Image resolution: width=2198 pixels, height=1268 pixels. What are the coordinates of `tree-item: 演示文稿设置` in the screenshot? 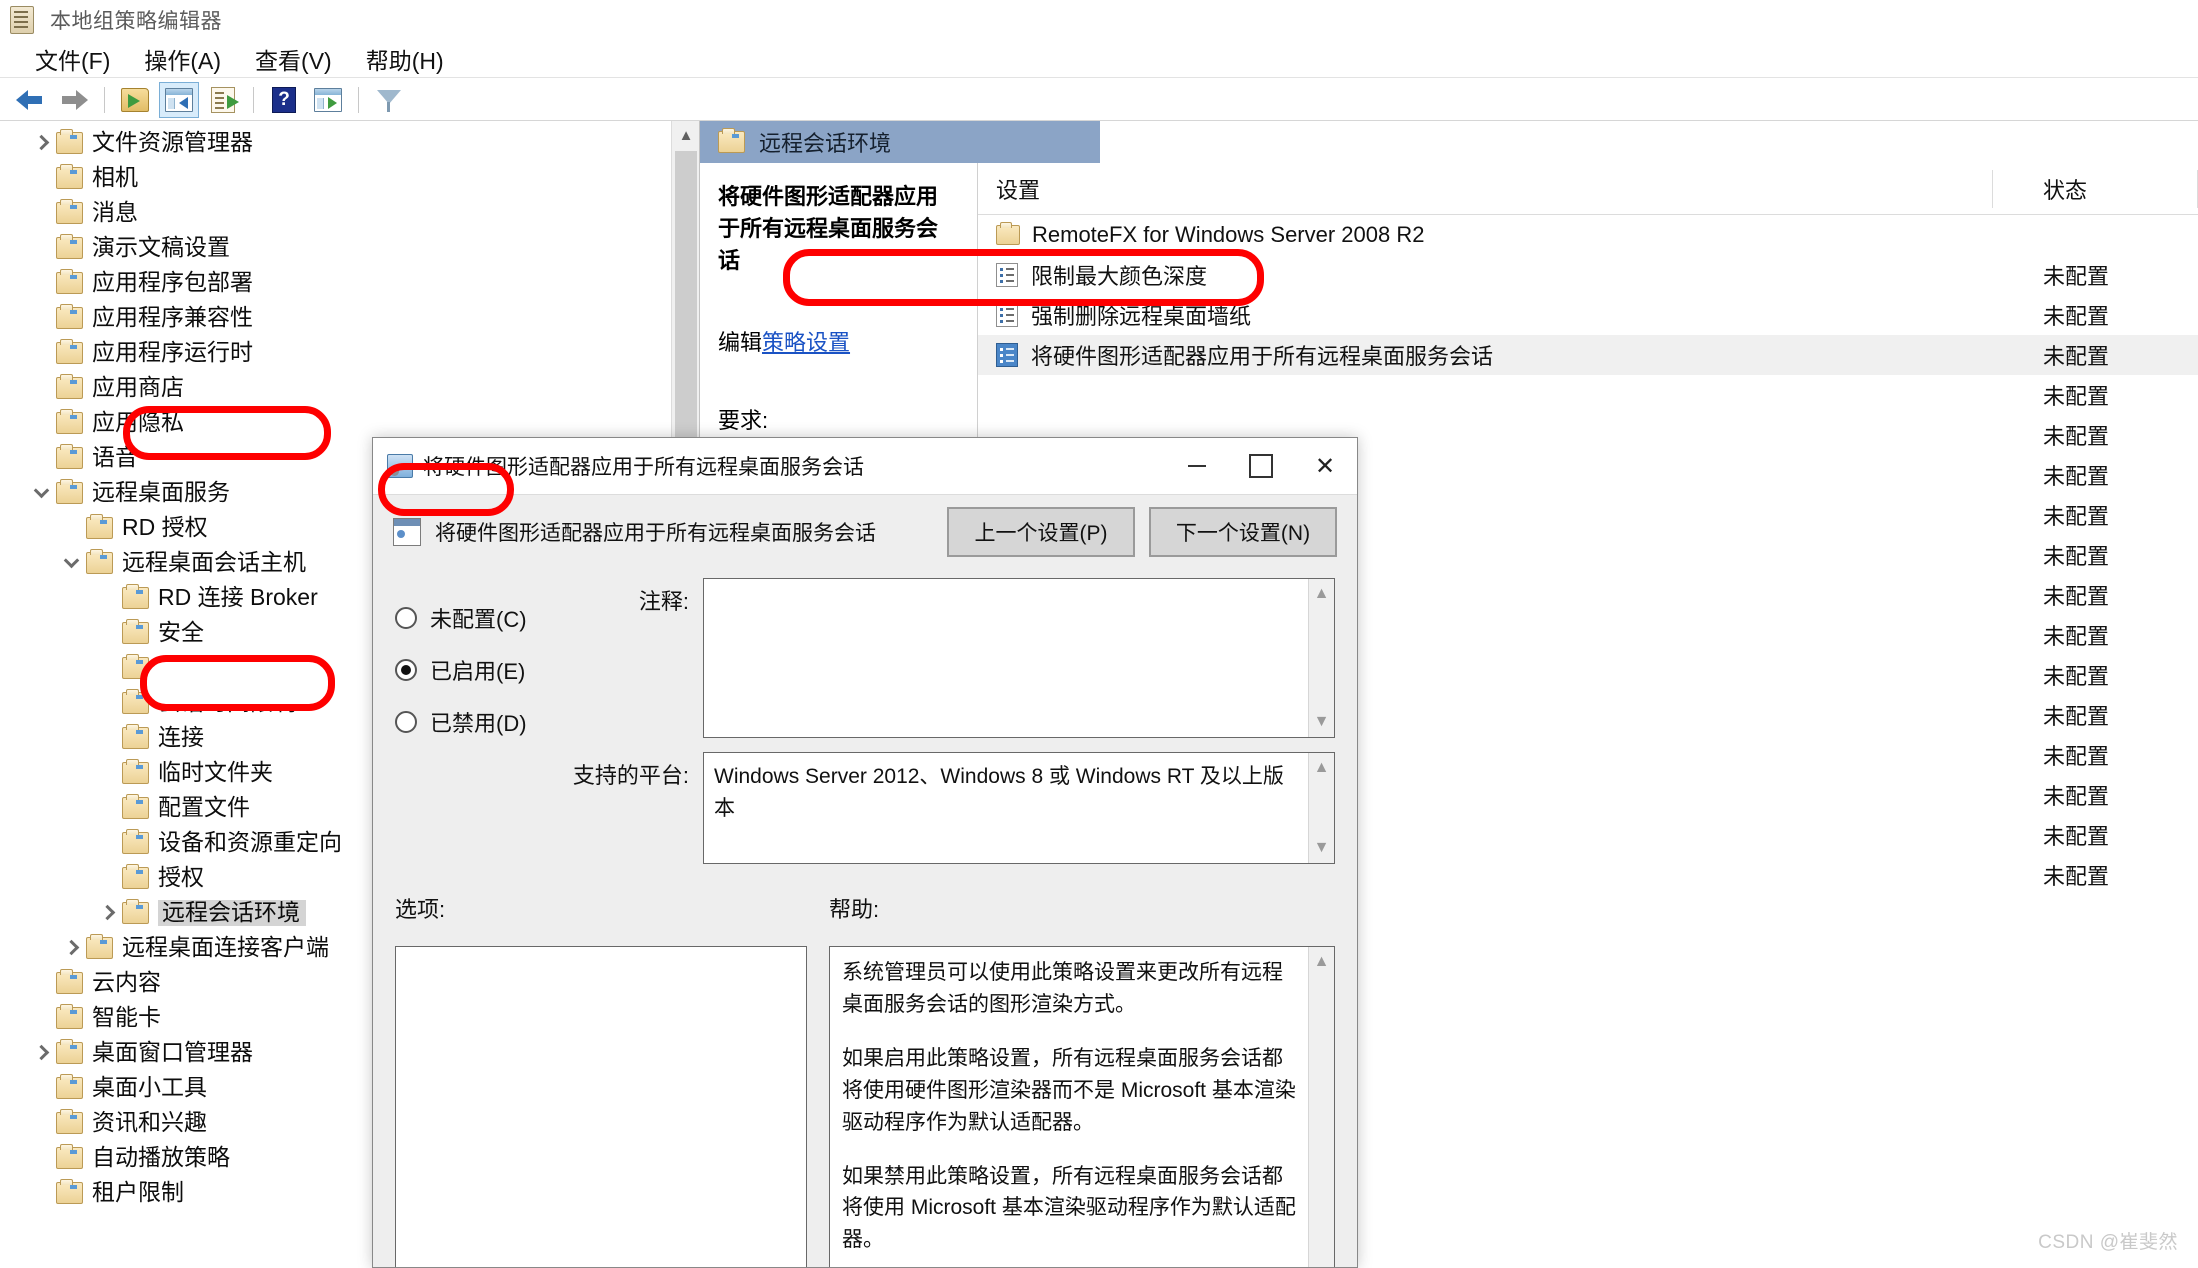 It's located at (335, 247).